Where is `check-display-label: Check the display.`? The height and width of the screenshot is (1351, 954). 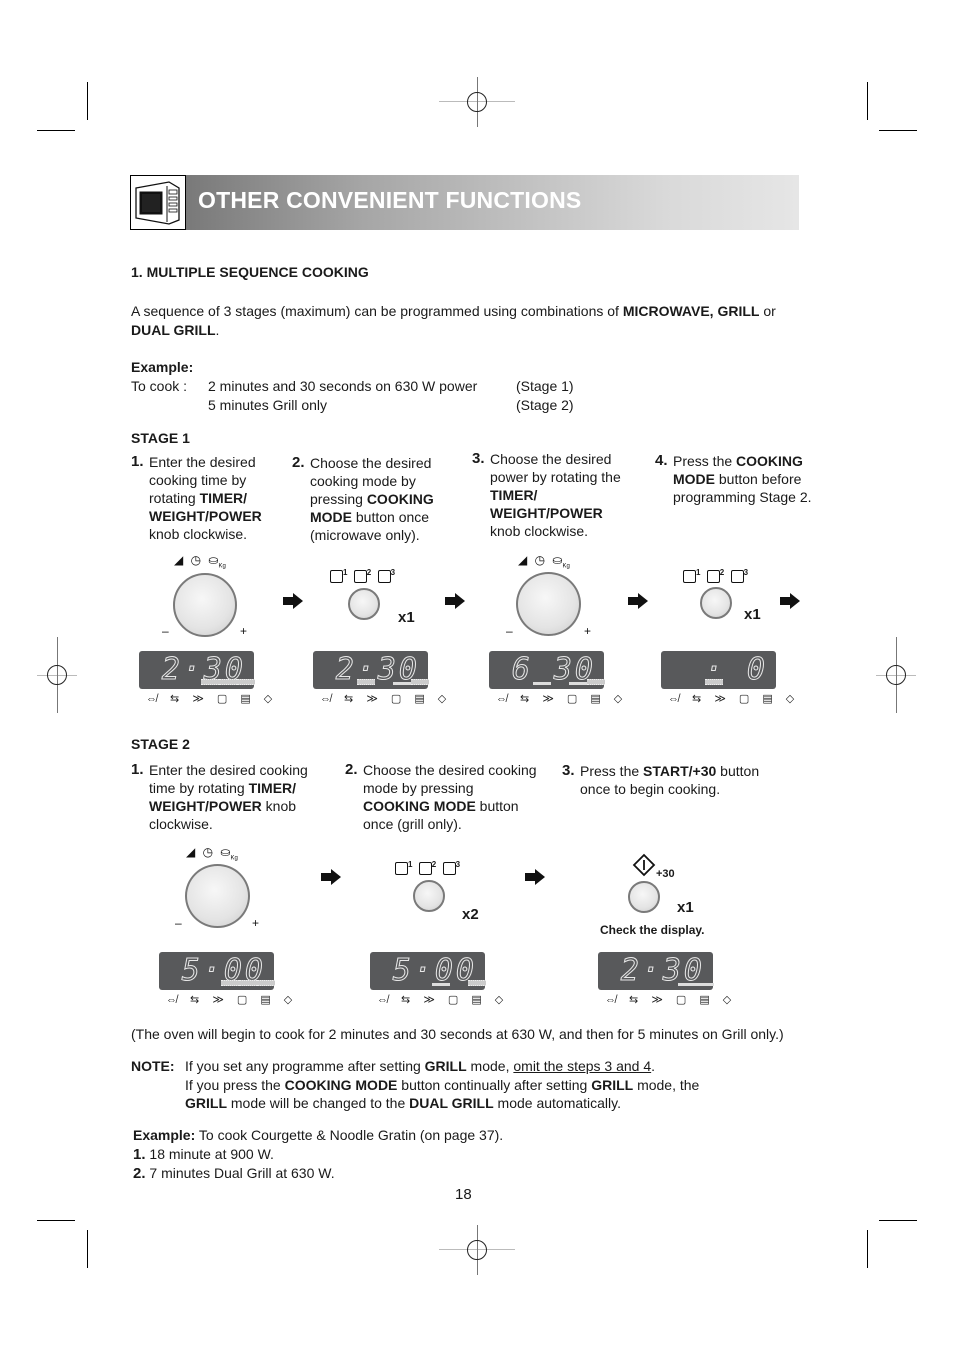 check-display-label: Check the display. is located at coordinates (652, 930).